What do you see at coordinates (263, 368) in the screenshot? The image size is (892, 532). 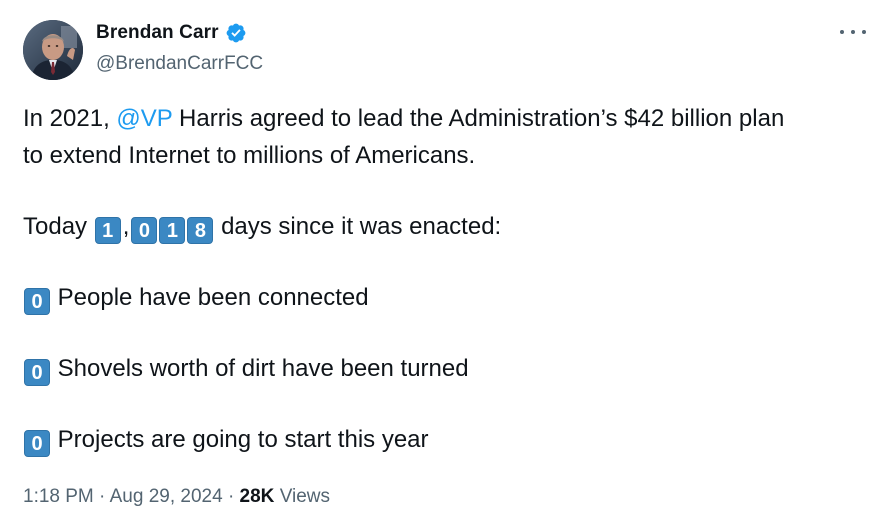 I see `stat-text: Shovels worth of dirt have been turned` at bounding box center [263, 368].